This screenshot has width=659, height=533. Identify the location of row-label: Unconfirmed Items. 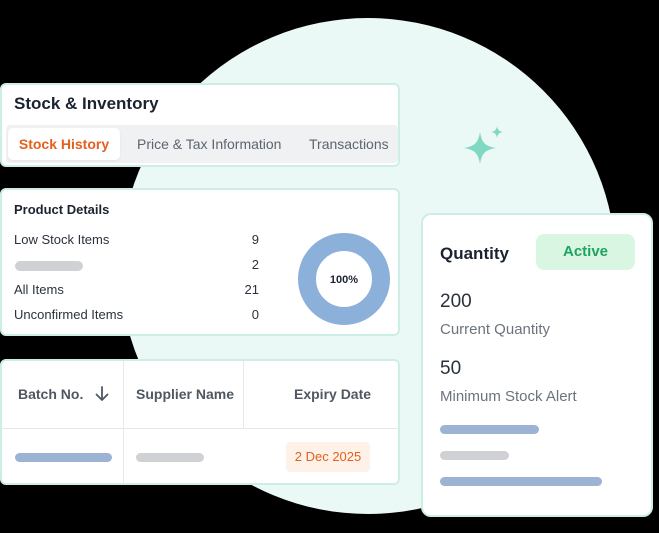
(69, 314).